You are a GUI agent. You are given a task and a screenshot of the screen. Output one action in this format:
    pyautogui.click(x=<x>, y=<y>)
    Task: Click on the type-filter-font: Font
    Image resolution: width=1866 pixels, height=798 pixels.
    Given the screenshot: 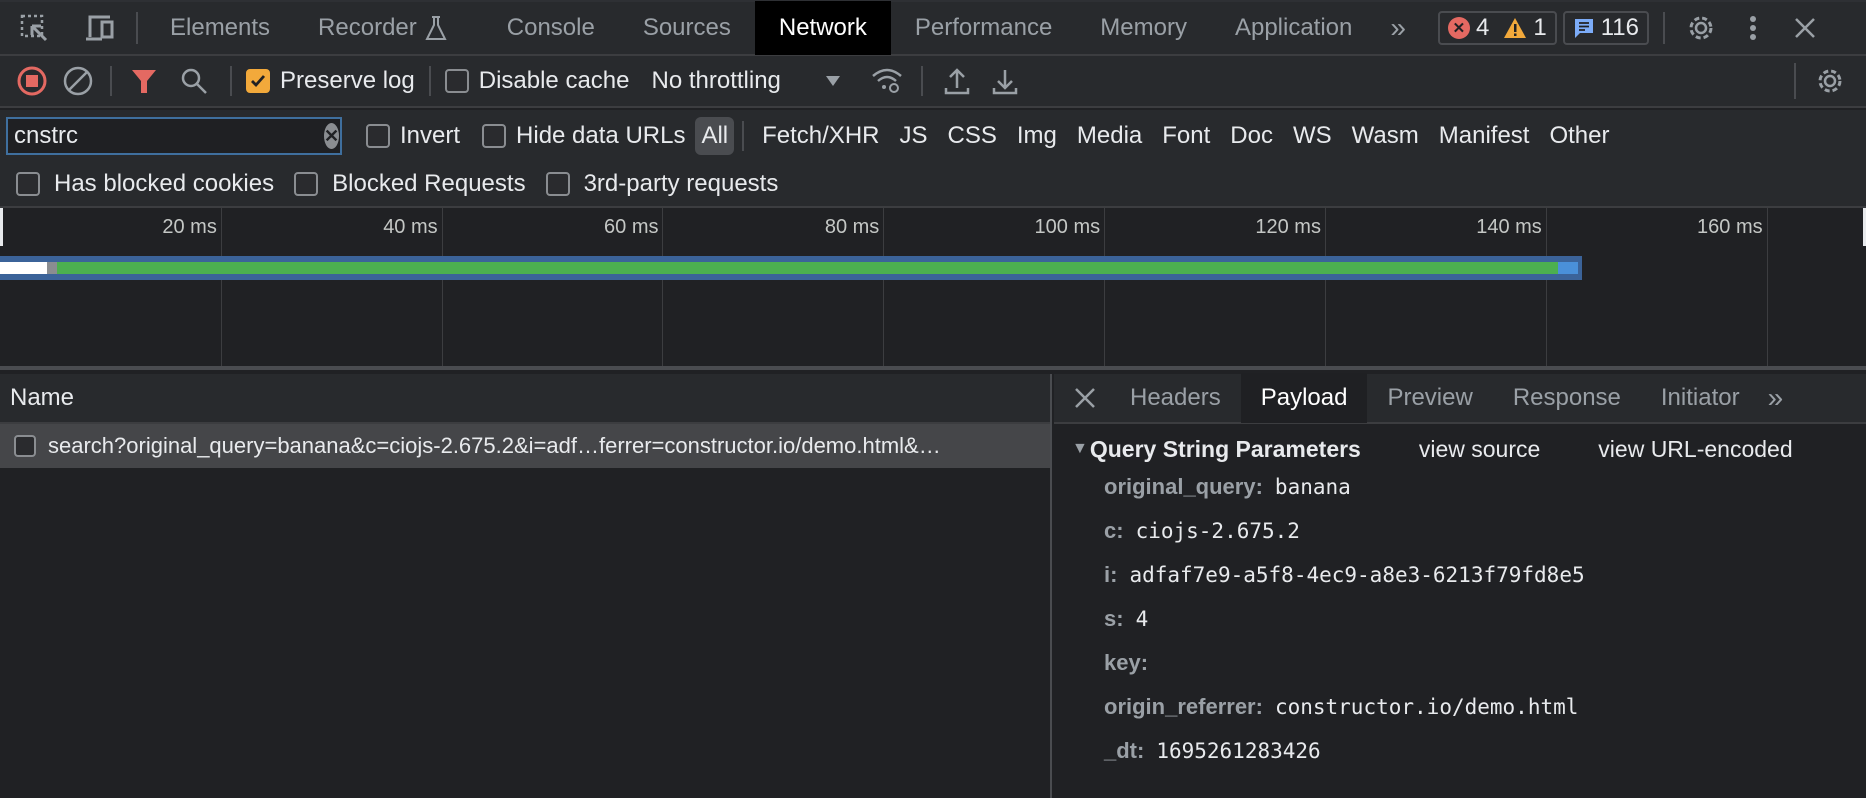 What is the action you would take?
    pyautogui.click(x=1186, y=136)
    